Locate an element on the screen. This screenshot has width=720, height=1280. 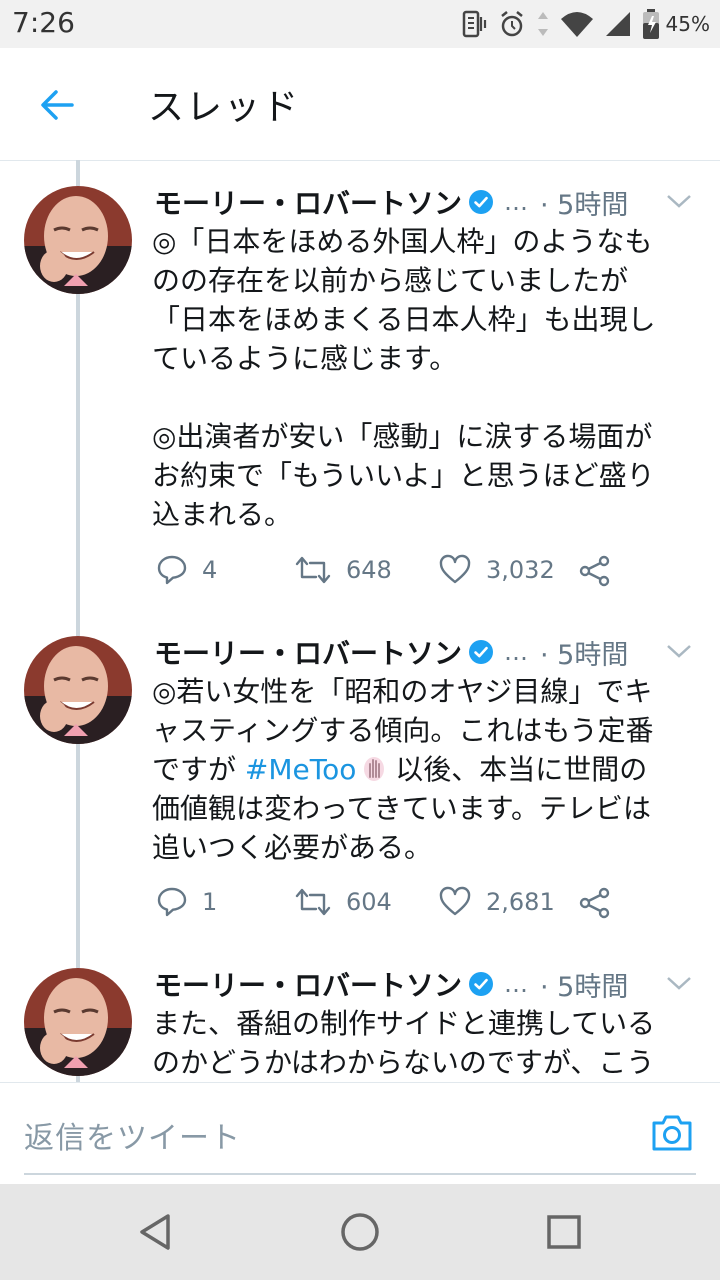
system-nav-bar is located at coordinates (360, 1232).